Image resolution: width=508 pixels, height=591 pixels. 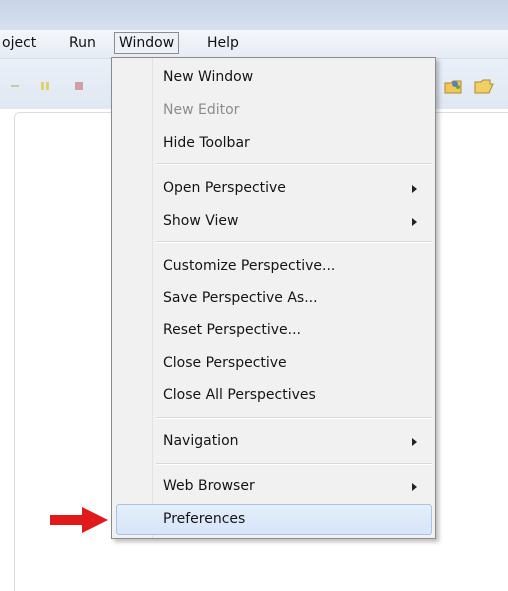 What do you see at coordinates (147, 43) in the screenshot?
I see `menu-window: Window` at bounding box center [147, 43].